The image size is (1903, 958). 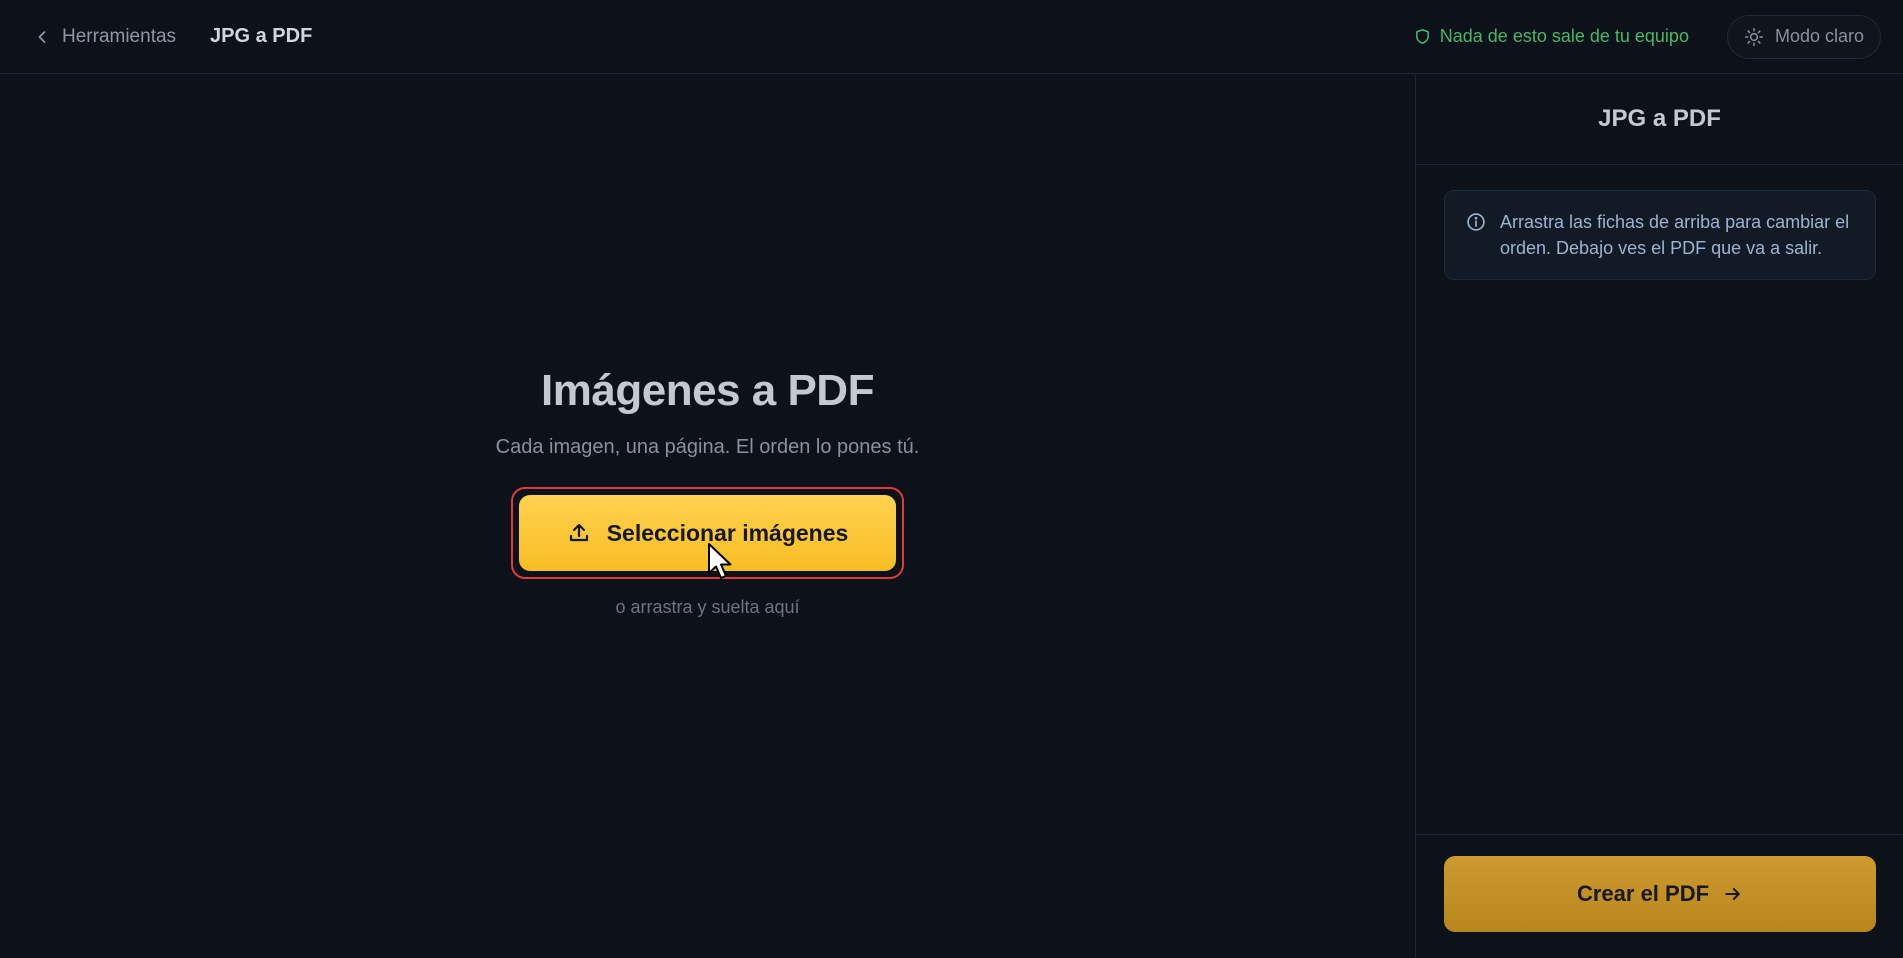 I want to click on create-pdf-label: Crear el PDF, so click(x=1643, y=893).